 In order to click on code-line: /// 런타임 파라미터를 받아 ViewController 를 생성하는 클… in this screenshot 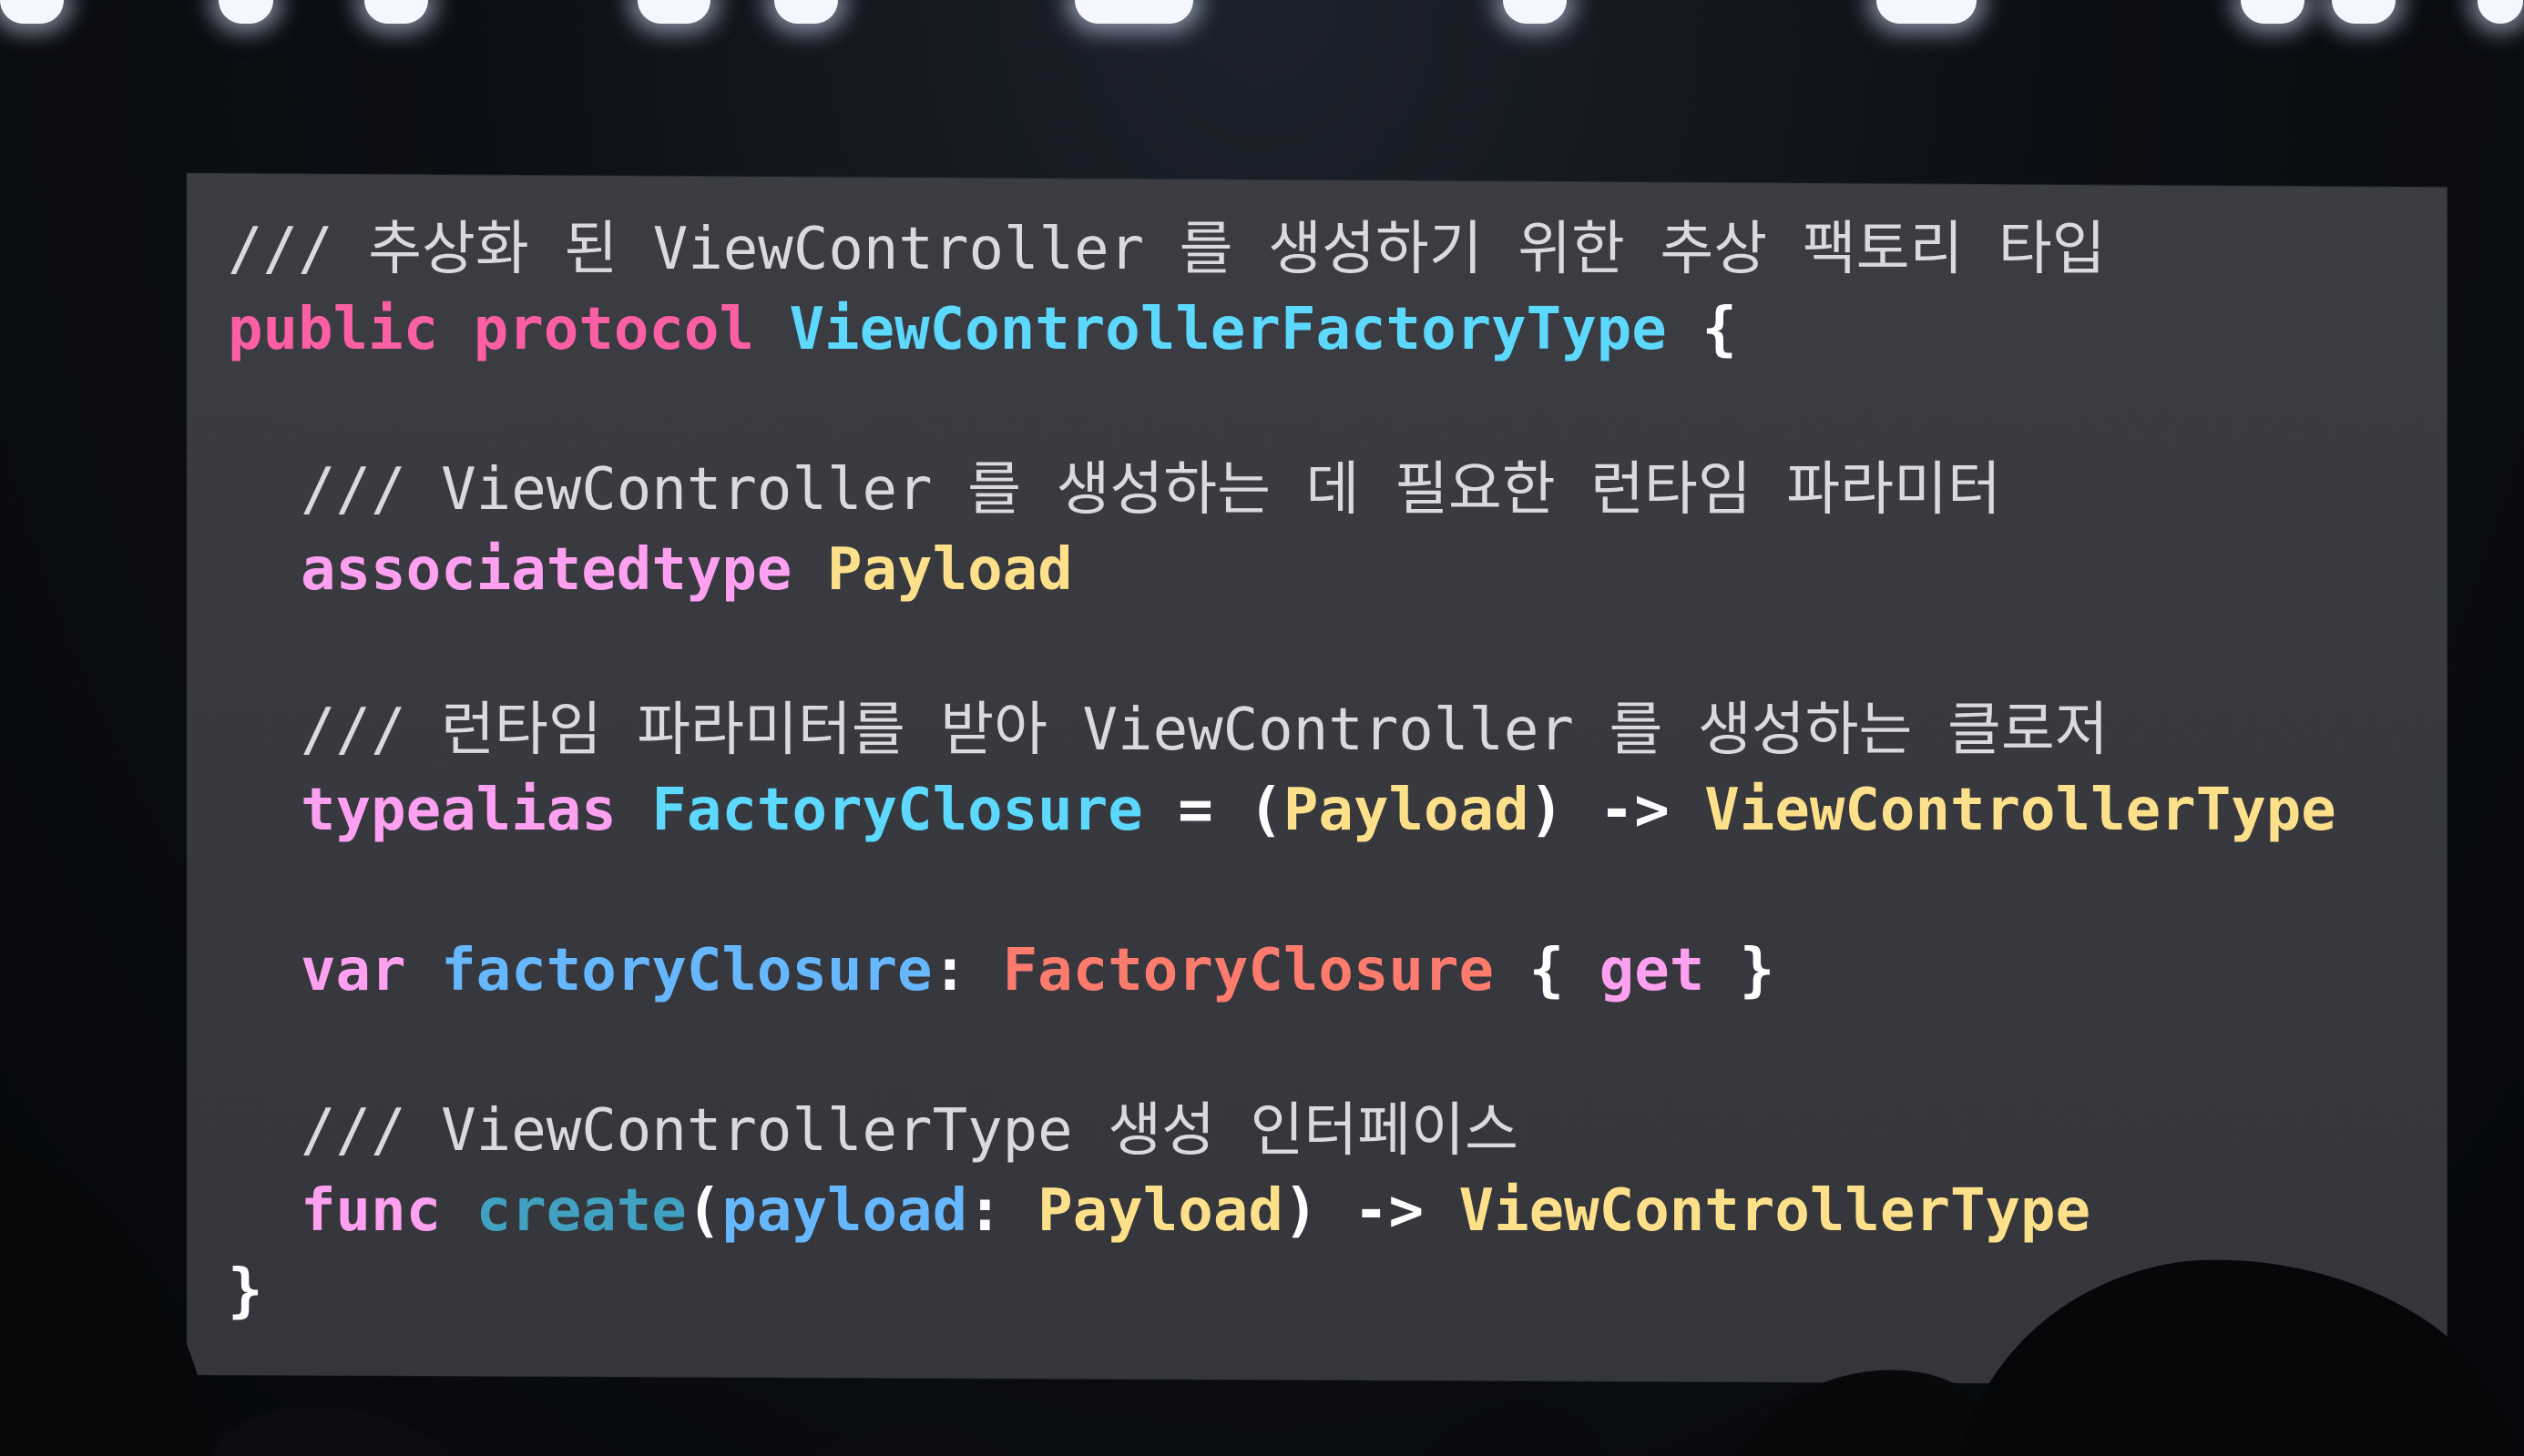, I will do `click(1282, 730)`.